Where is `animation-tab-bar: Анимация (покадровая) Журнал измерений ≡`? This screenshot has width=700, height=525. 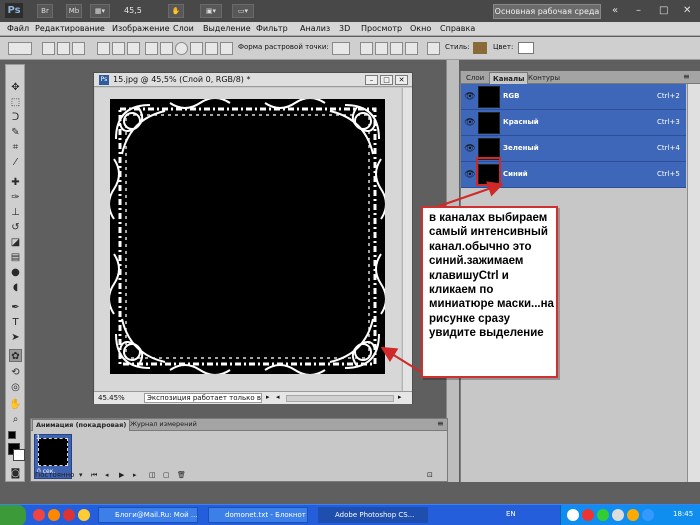
animation-tab-bar: Анимация (покадровая) Журнал измерений ≡ is located at coordinates (239, 425).